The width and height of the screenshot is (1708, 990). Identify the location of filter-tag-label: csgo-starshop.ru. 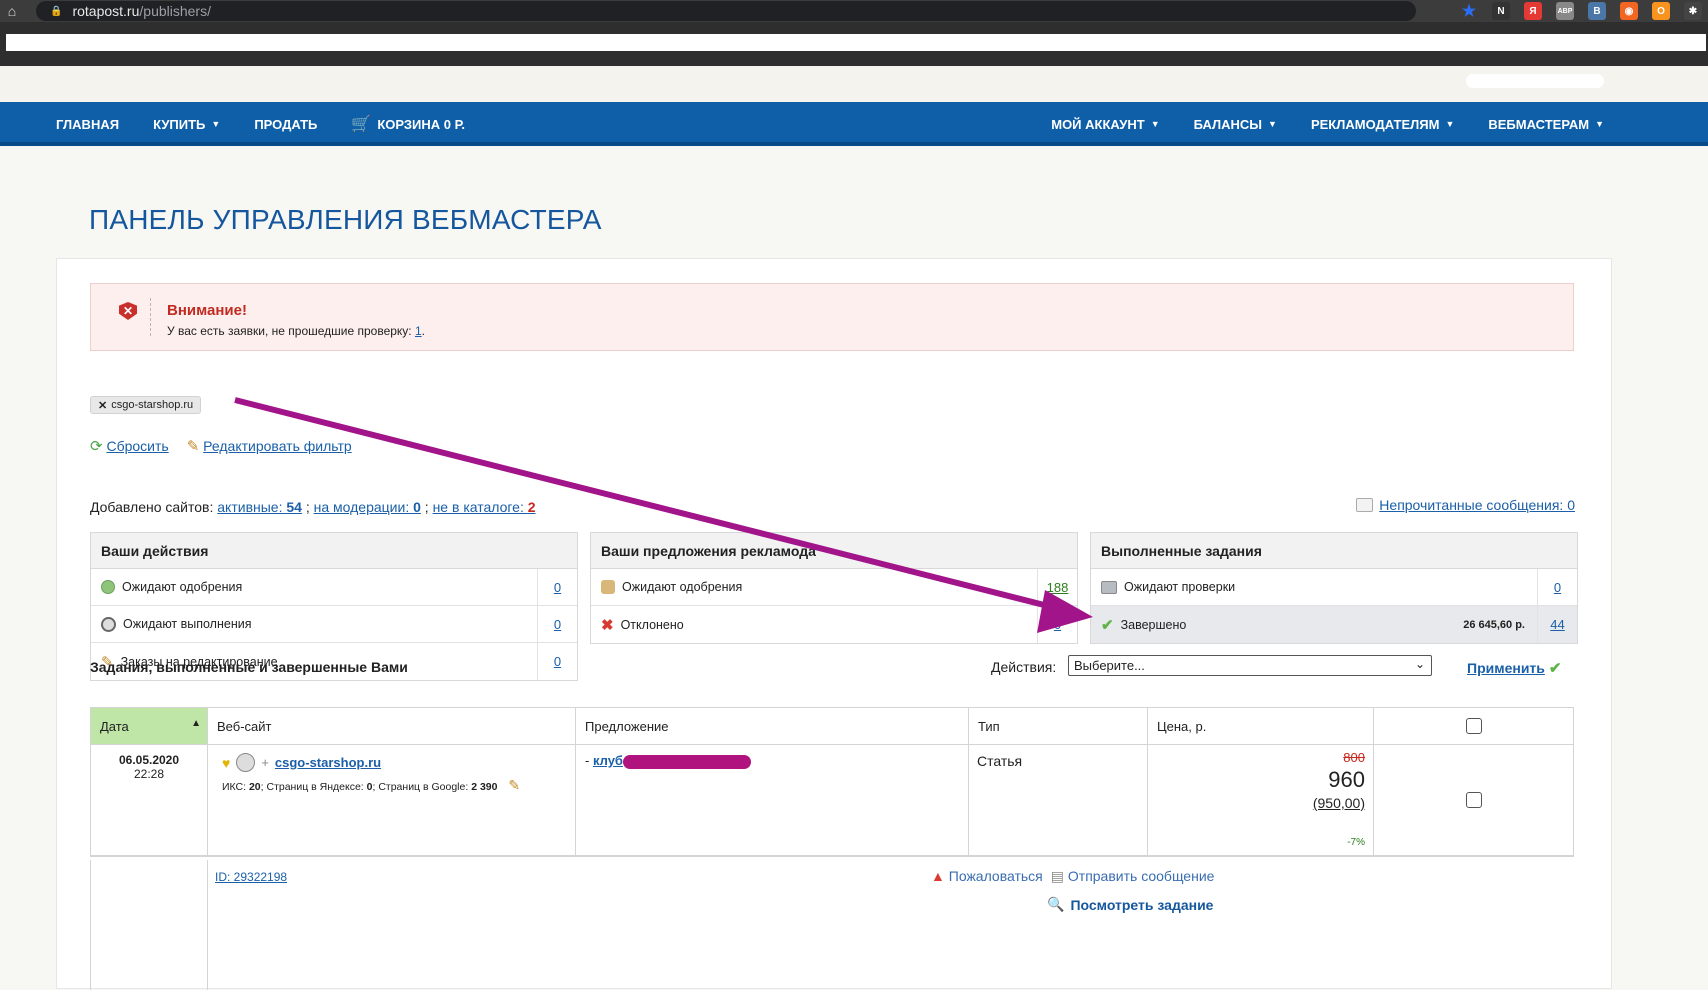
(152, 405).